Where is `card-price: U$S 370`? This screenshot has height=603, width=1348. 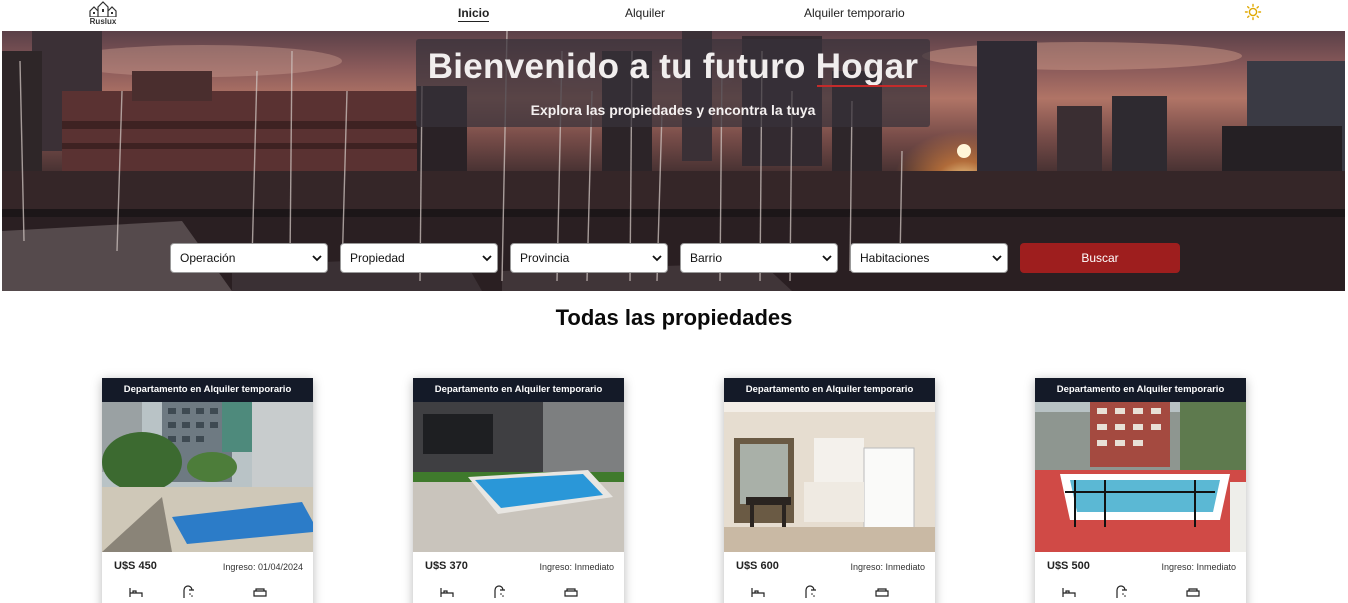
card-price: U$S 370 is located at coordinates (446, 566).